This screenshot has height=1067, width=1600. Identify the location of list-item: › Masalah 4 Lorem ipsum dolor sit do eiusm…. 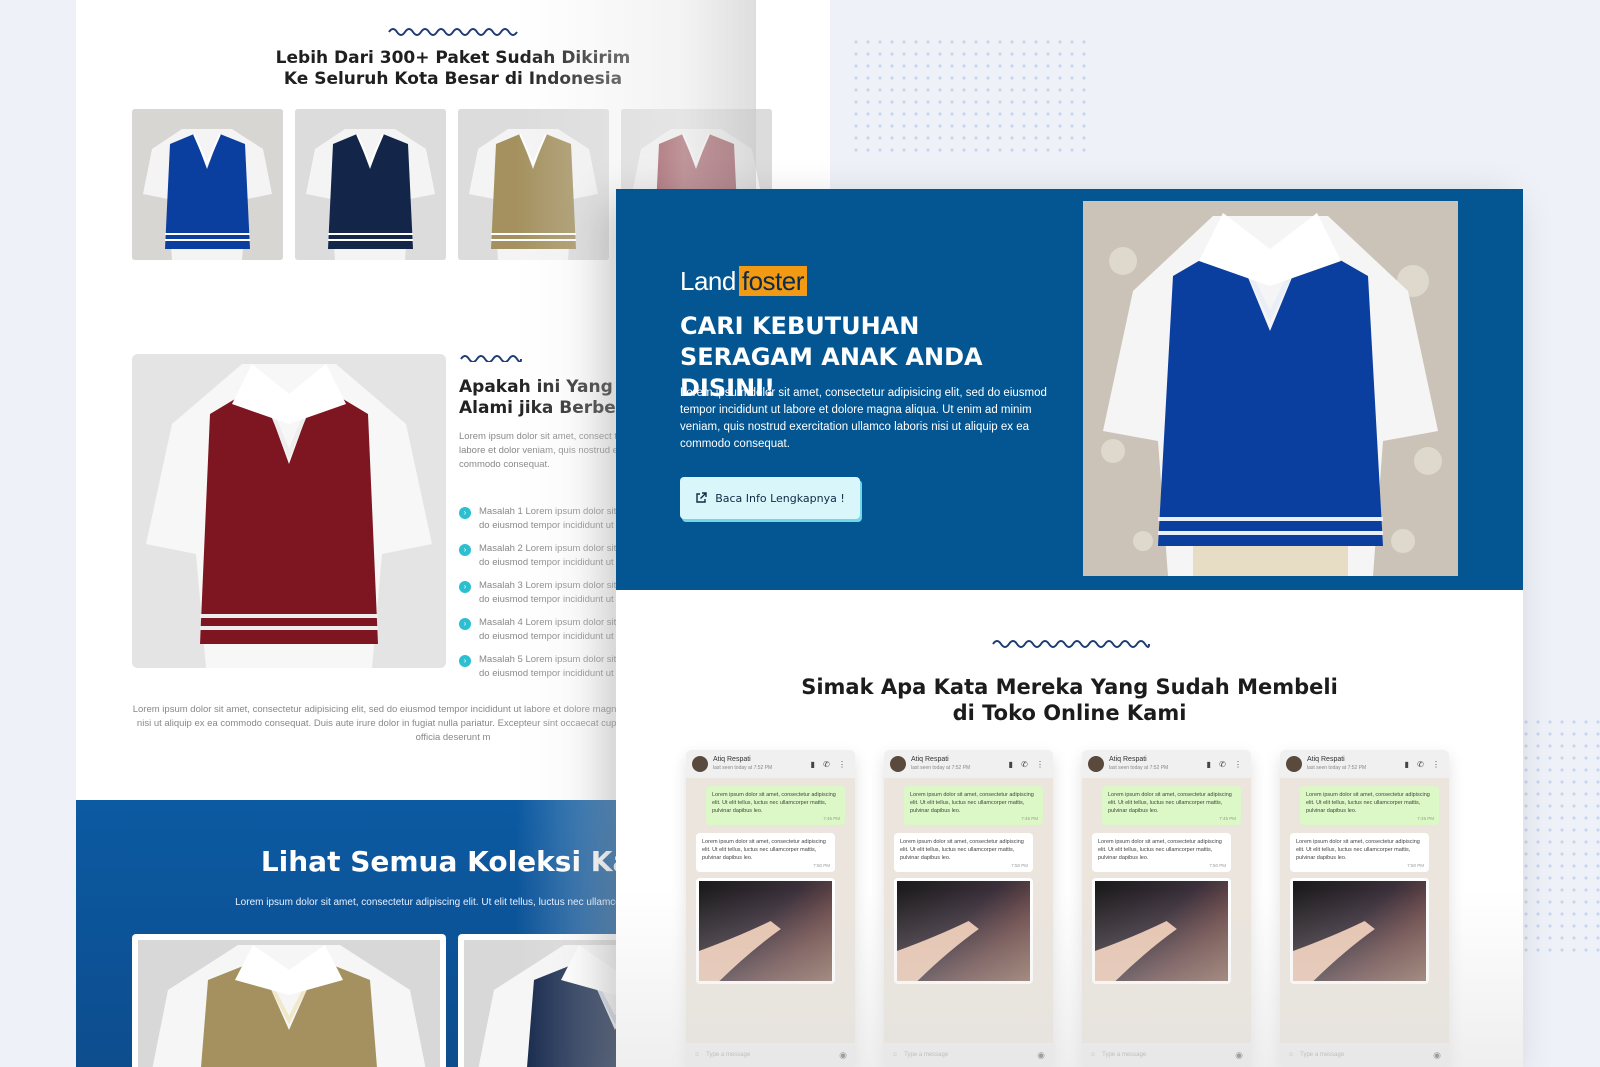
(537, 630).